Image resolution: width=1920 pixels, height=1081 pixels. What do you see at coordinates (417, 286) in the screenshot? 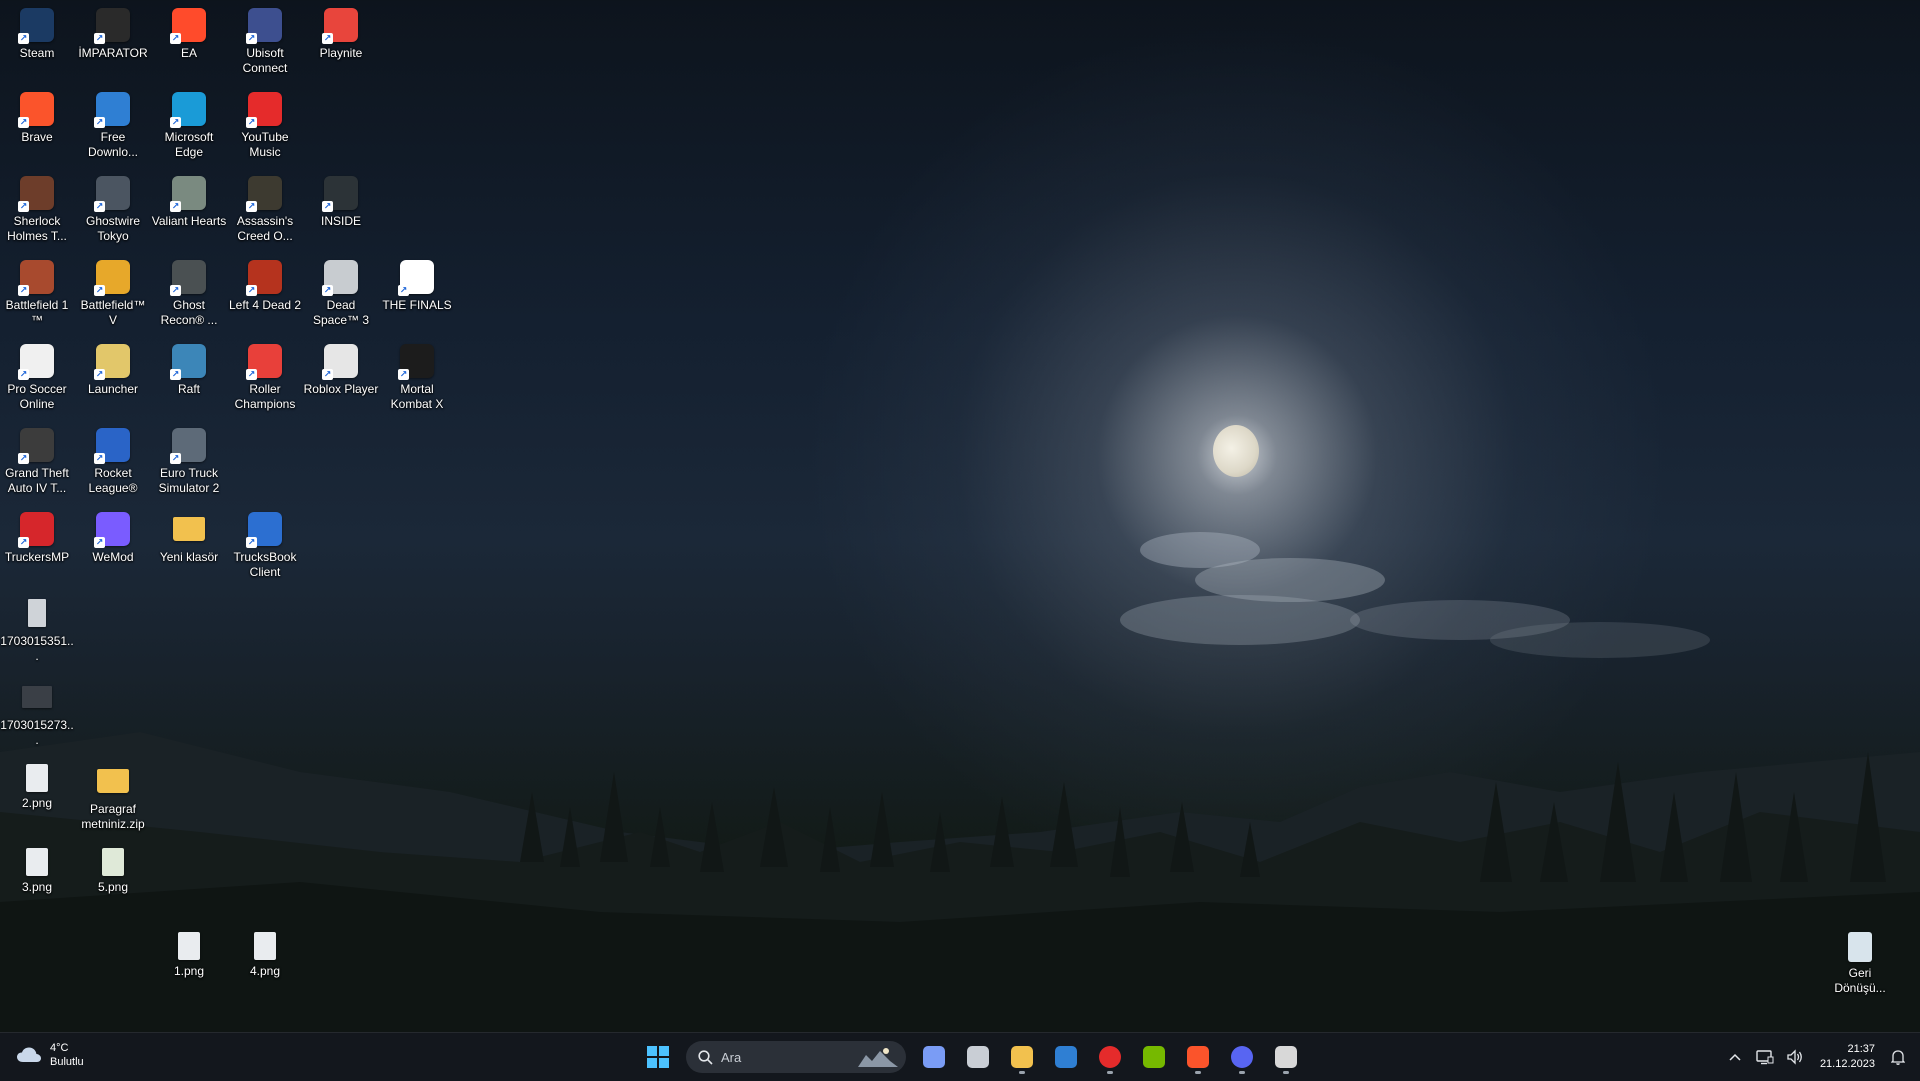
I see `desktop-icon-the-finals: ↗ THE FINALS` at bounding box center [417, 286].